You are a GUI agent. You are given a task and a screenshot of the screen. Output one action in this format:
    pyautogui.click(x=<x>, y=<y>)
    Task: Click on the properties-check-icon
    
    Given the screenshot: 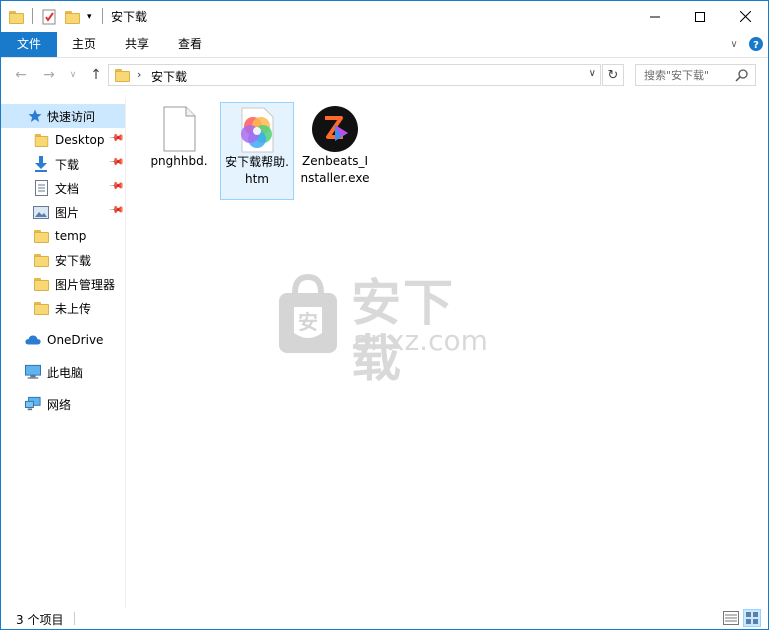 What is the action you would take?
    pyautogui.click(x=49, y=17)
    